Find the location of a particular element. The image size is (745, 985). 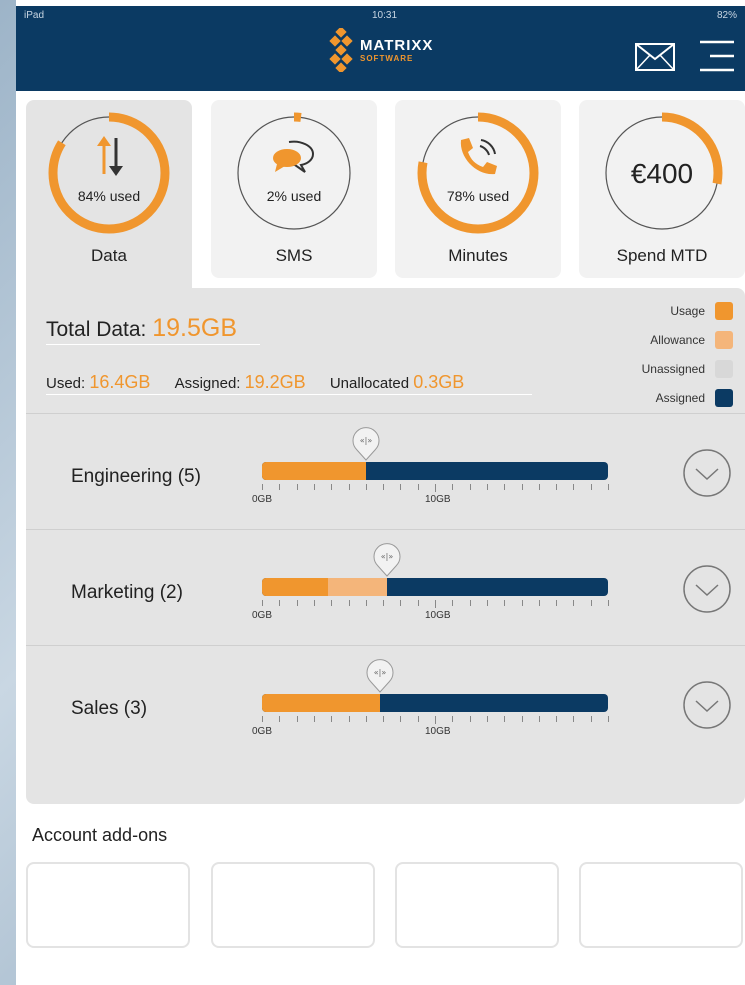

spend-card-label: Spend MTD is located at coordinates (662, 255).